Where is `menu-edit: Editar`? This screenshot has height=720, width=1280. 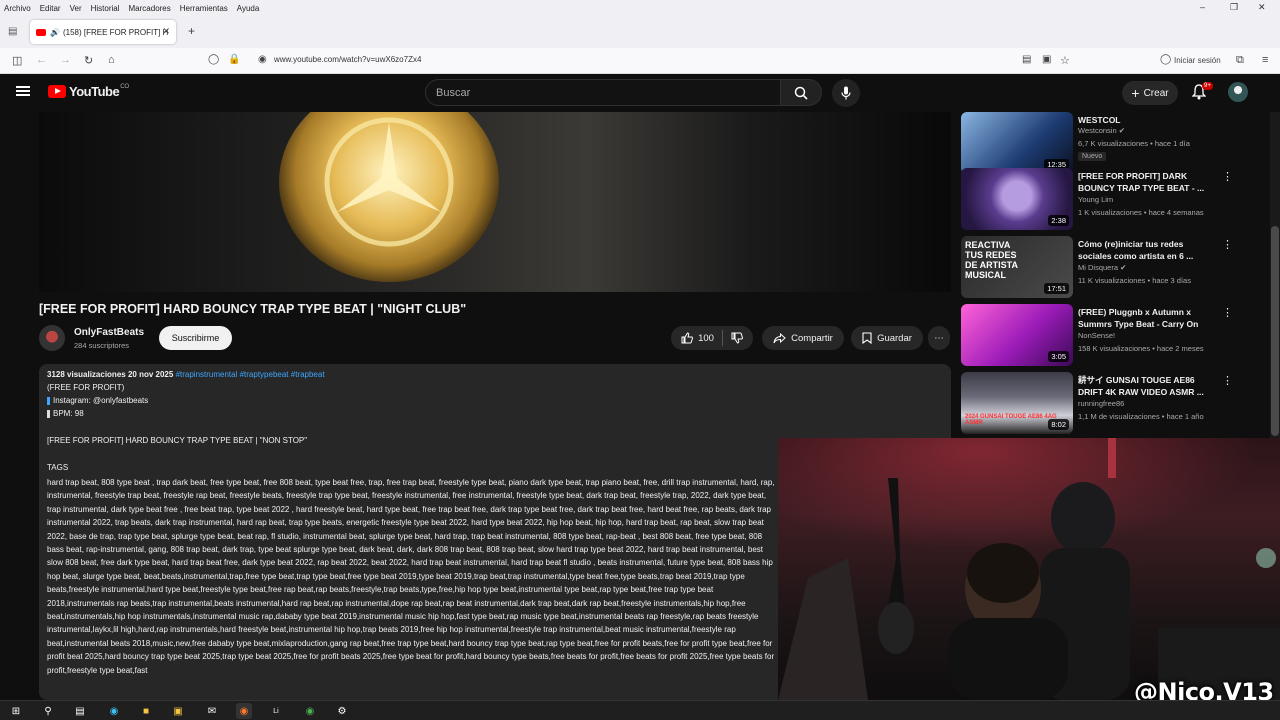
menu-edit: Editar is located at coordinates (50, 8).